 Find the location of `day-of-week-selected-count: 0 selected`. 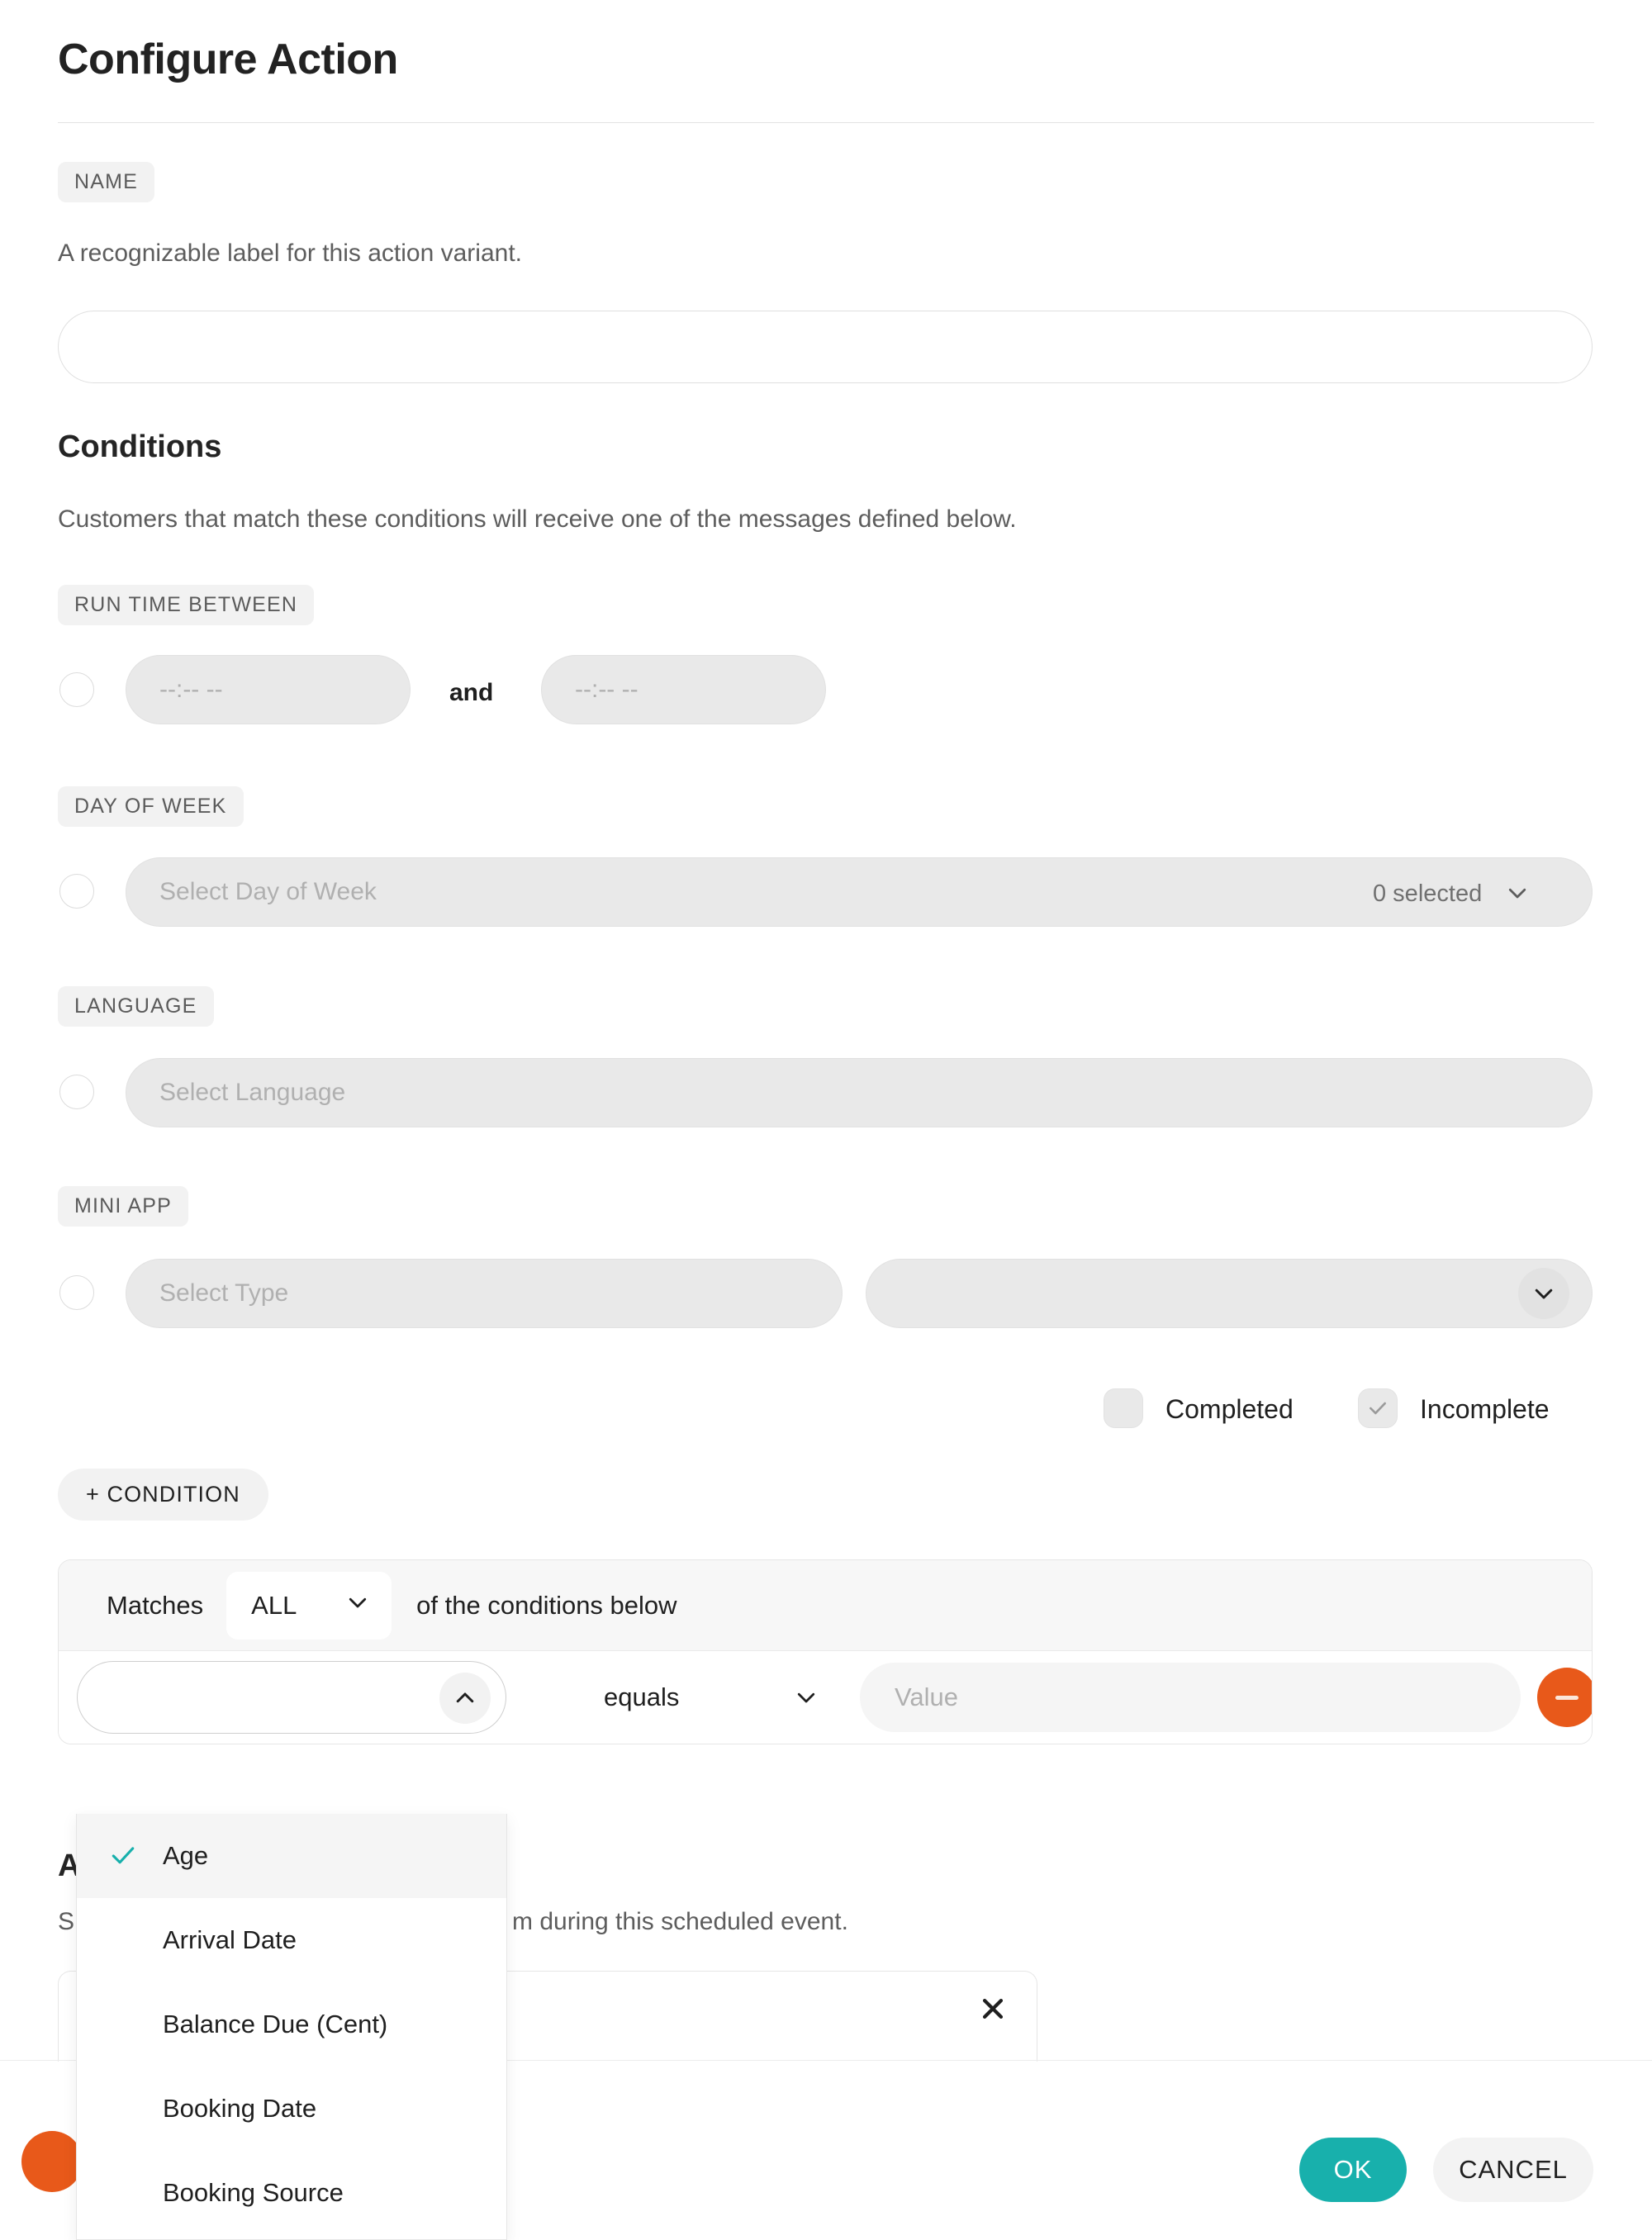

day-of-week-selected-count: 0 selected is located at coordinates (1428, 893).